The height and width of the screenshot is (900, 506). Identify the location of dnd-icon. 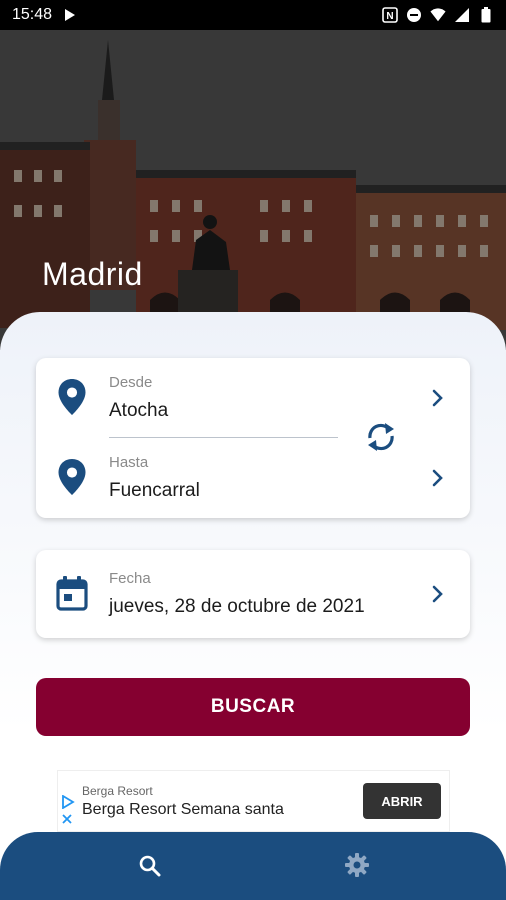
(414, 15).